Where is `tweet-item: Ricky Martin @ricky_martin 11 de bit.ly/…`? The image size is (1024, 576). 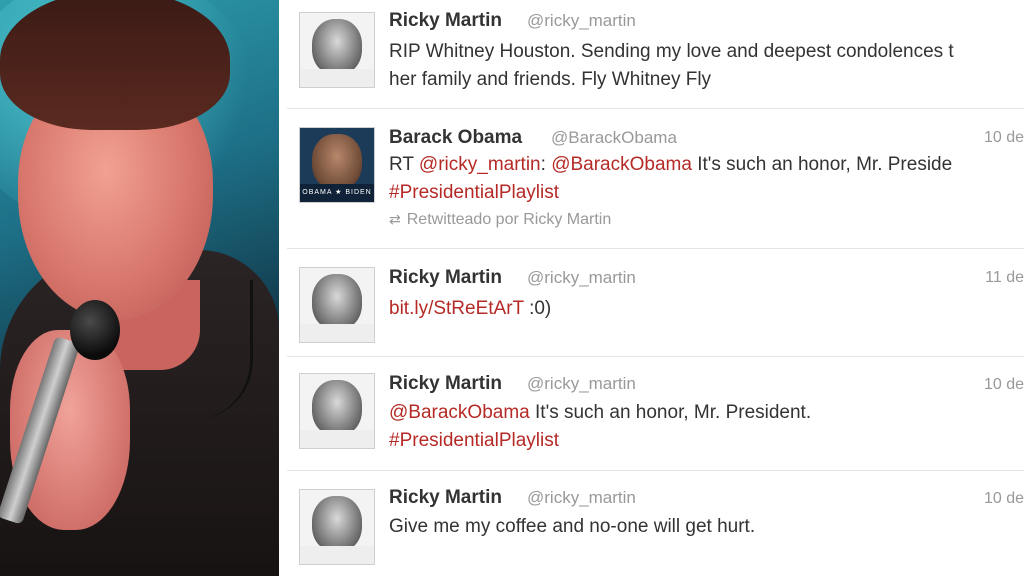
tweet-item: Ricky Martin @ricky_martin 11 de bit.ly/… is located at coordinates (655, 302).